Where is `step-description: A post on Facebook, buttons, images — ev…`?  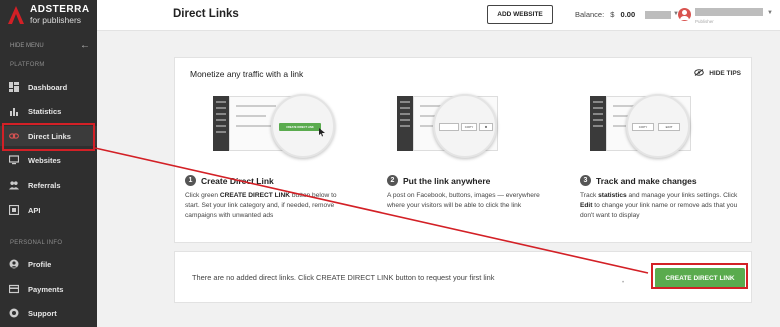
step-description: A post on Facebook, buttons, images — ev… is located at coordinates (463, 200).